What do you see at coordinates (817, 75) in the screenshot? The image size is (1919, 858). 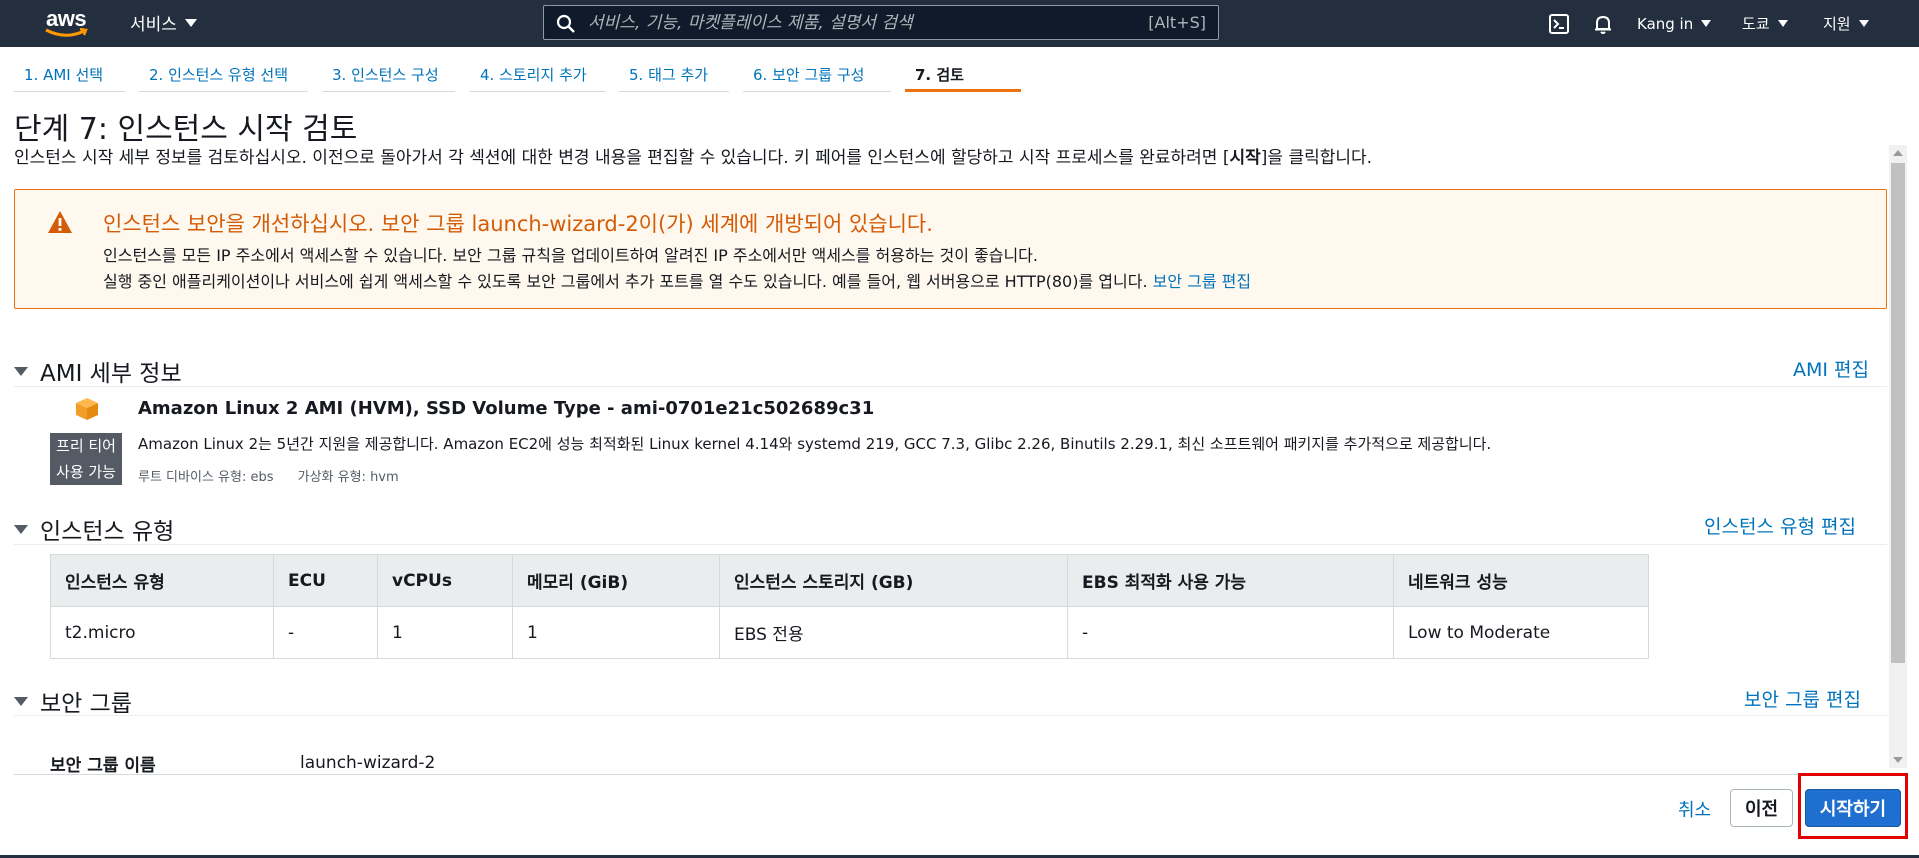 I see `step-configure-security-group: 6. 보안 그룹 구성` at bounding box center [817, 75].